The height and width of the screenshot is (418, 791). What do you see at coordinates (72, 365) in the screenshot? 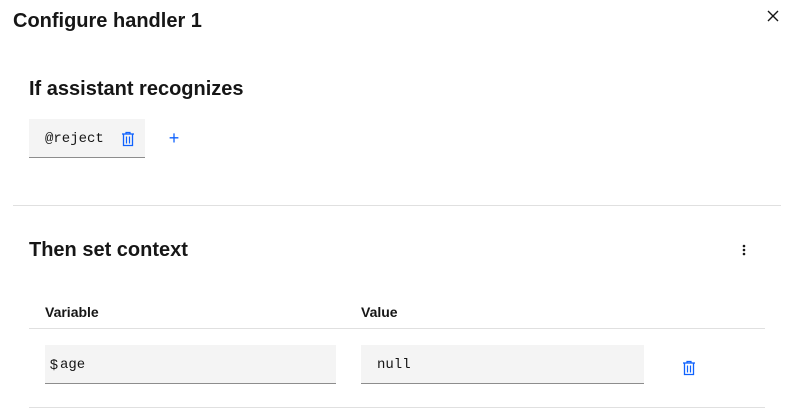
I see `variable-value: age` at bounding box center [72, 365].